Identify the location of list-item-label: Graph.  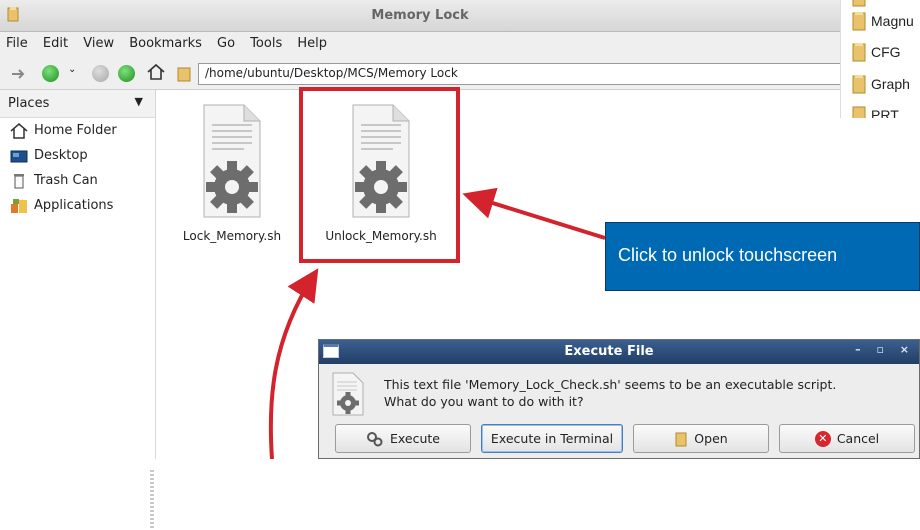
(890, 84).